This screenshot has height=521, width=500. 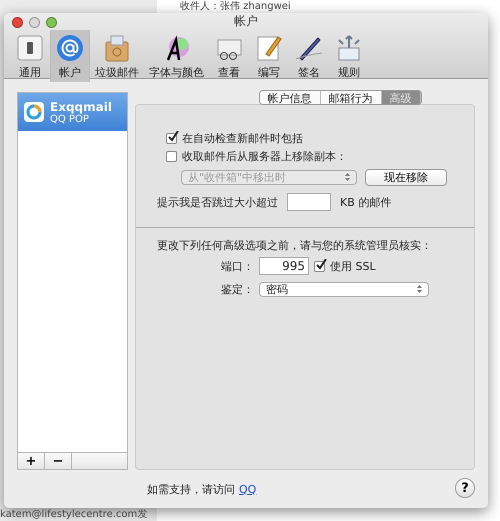 What do you see at coordinates (349, 56) in the screenshot?
I see `toolbar-tab: 规则` at bounding box center [349, 56].